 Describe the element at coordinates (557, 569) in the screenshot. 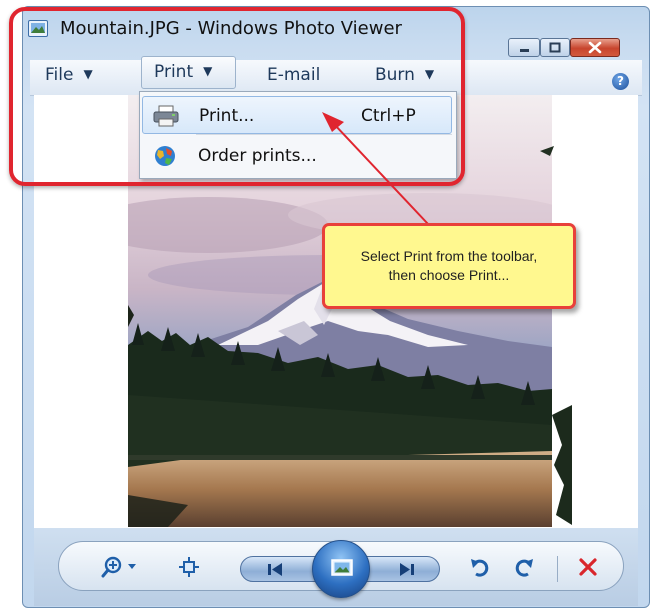

I see `control-divider` at that location.